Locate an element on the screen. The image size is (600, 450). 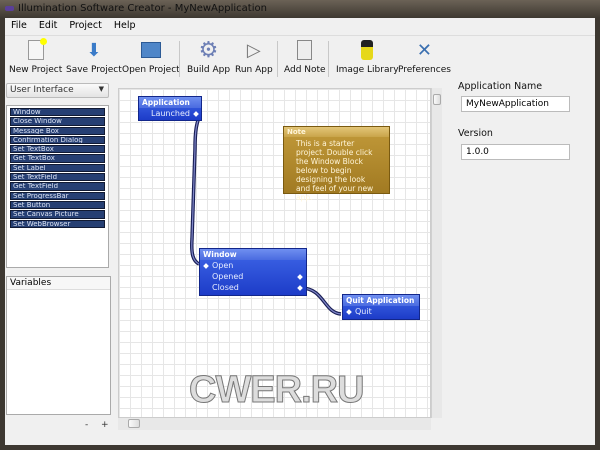
run-app-label: Run App is located at coordinates (254, 70).